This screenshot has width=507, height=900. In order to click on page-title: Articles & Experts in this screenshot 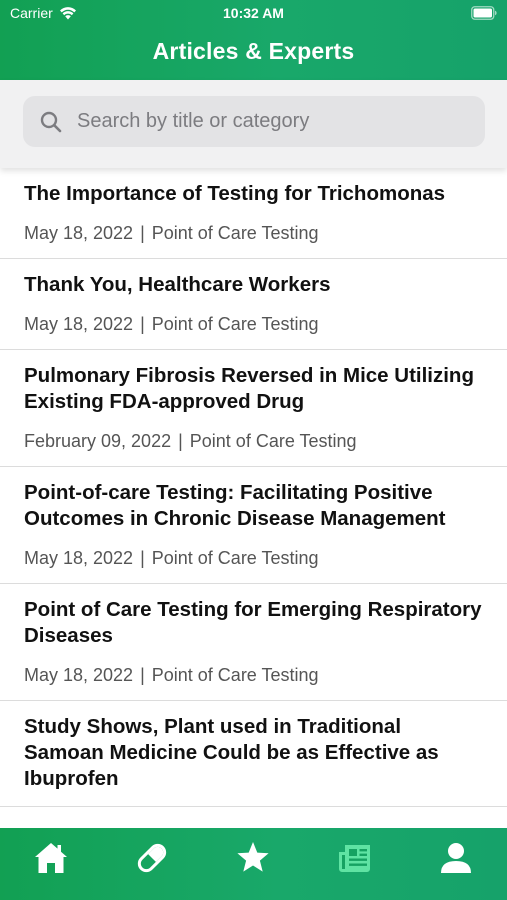, I will do `click(253, 51)`.